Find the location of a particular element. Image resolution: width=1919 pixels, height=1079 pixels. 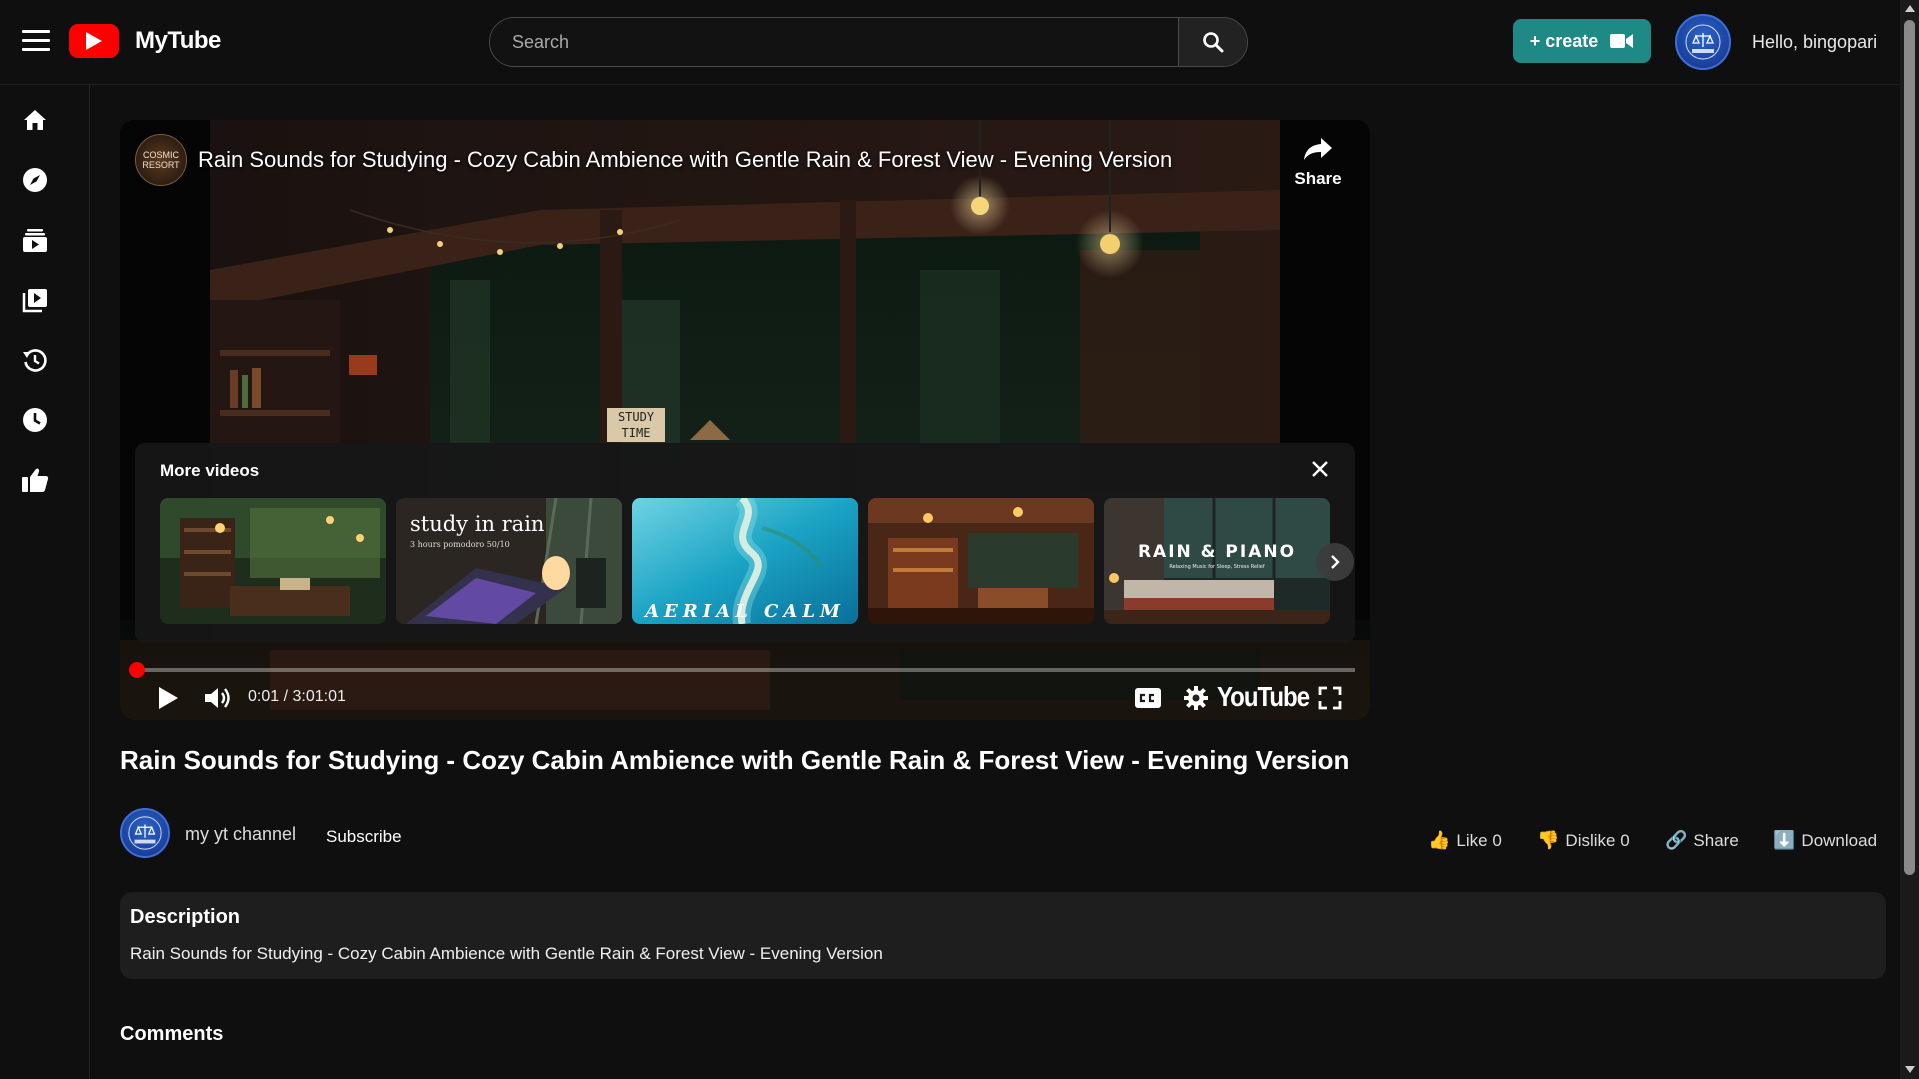

play-icon is located at coordinates (168, 698).